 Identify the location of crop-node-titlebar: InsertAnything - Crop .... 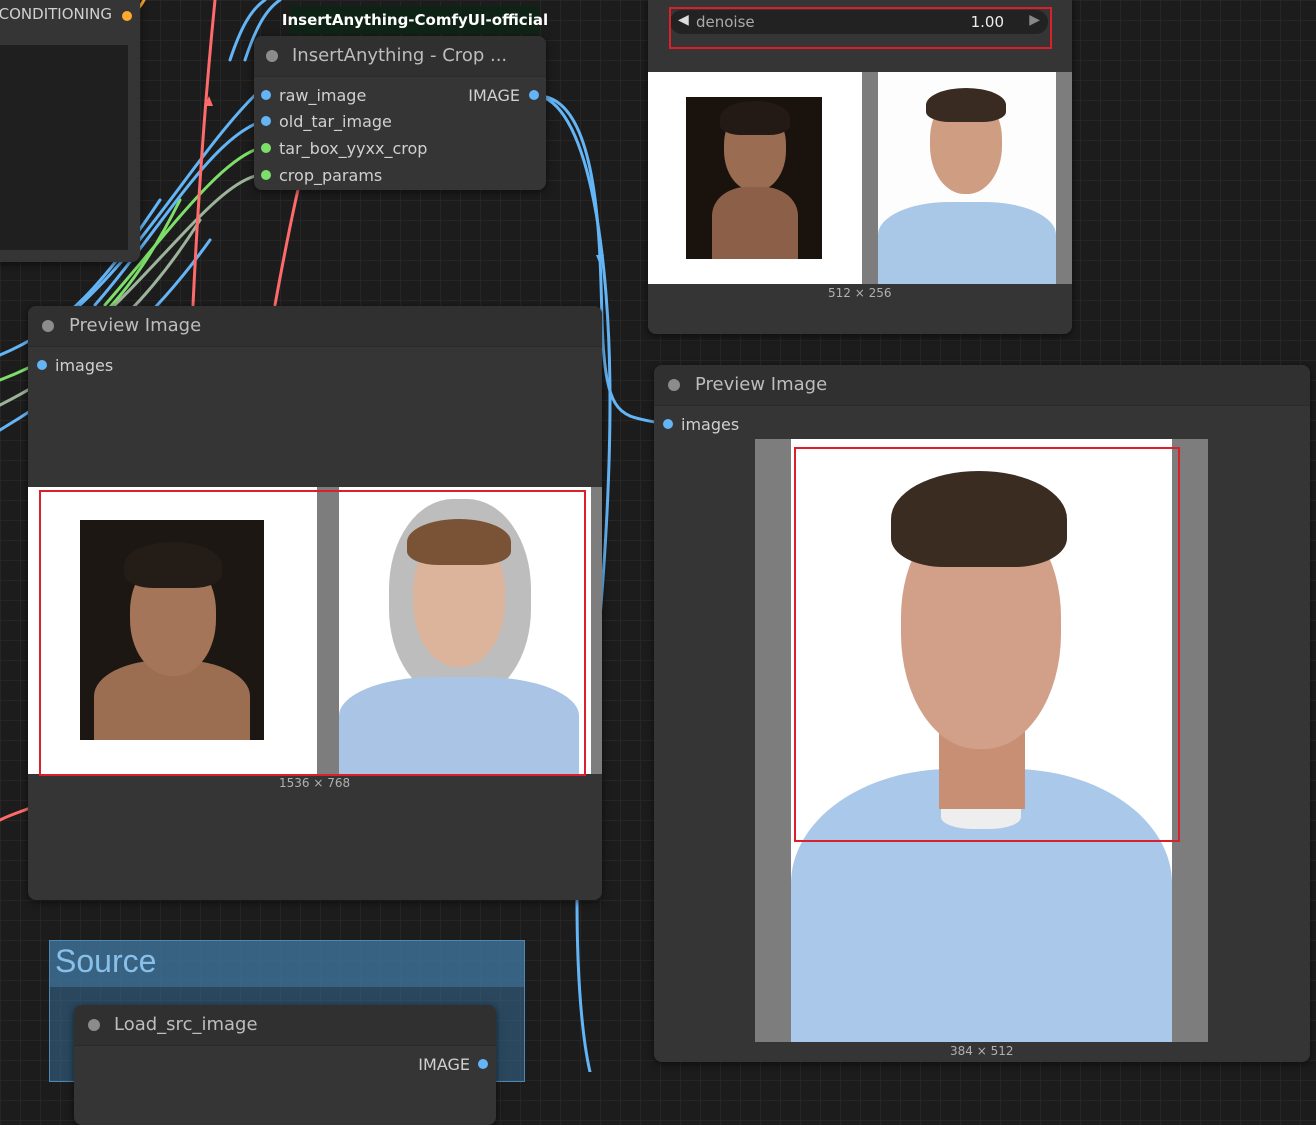
(400, 56).